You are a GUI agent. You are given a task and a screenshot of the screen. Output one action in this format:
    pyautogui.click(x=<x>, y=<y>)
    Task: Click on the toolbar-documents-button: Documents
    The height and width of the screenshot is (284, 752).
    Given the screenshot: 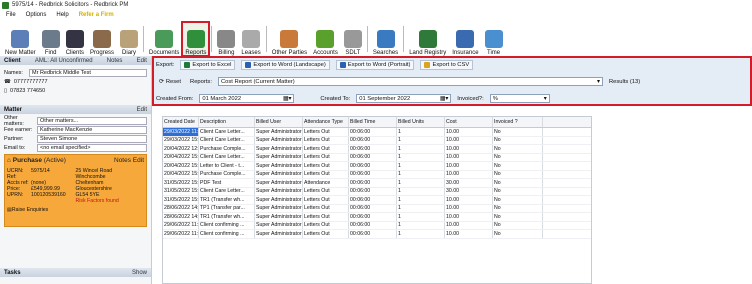 What is the action you would take?
    pyautogui.click(x=164, y=39)
    